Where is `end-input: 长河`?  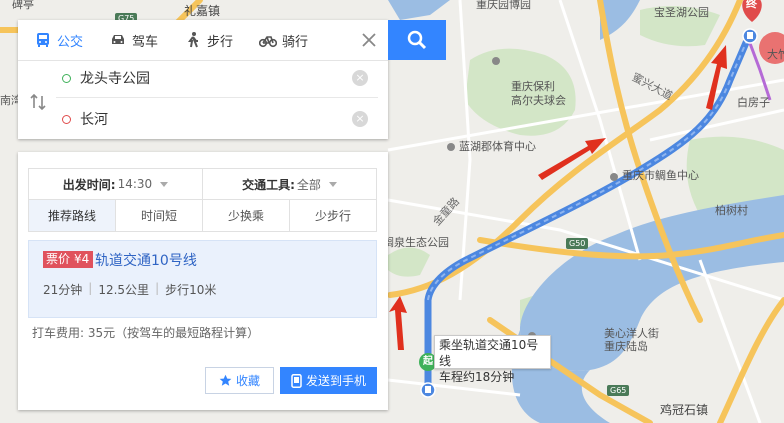
end-input: 长河 is located at coordinates (94, 119).